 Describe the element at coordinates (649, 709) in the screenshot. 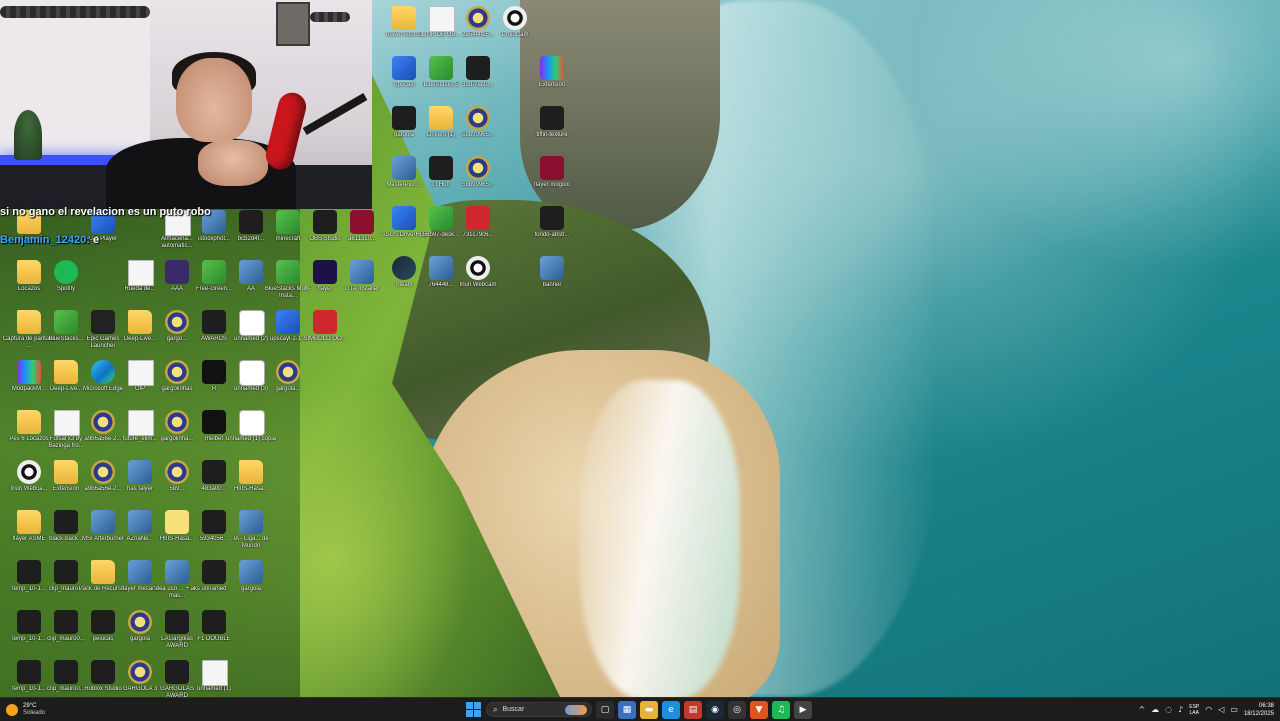

I see `file-explorer-icon: ▬` at that location.